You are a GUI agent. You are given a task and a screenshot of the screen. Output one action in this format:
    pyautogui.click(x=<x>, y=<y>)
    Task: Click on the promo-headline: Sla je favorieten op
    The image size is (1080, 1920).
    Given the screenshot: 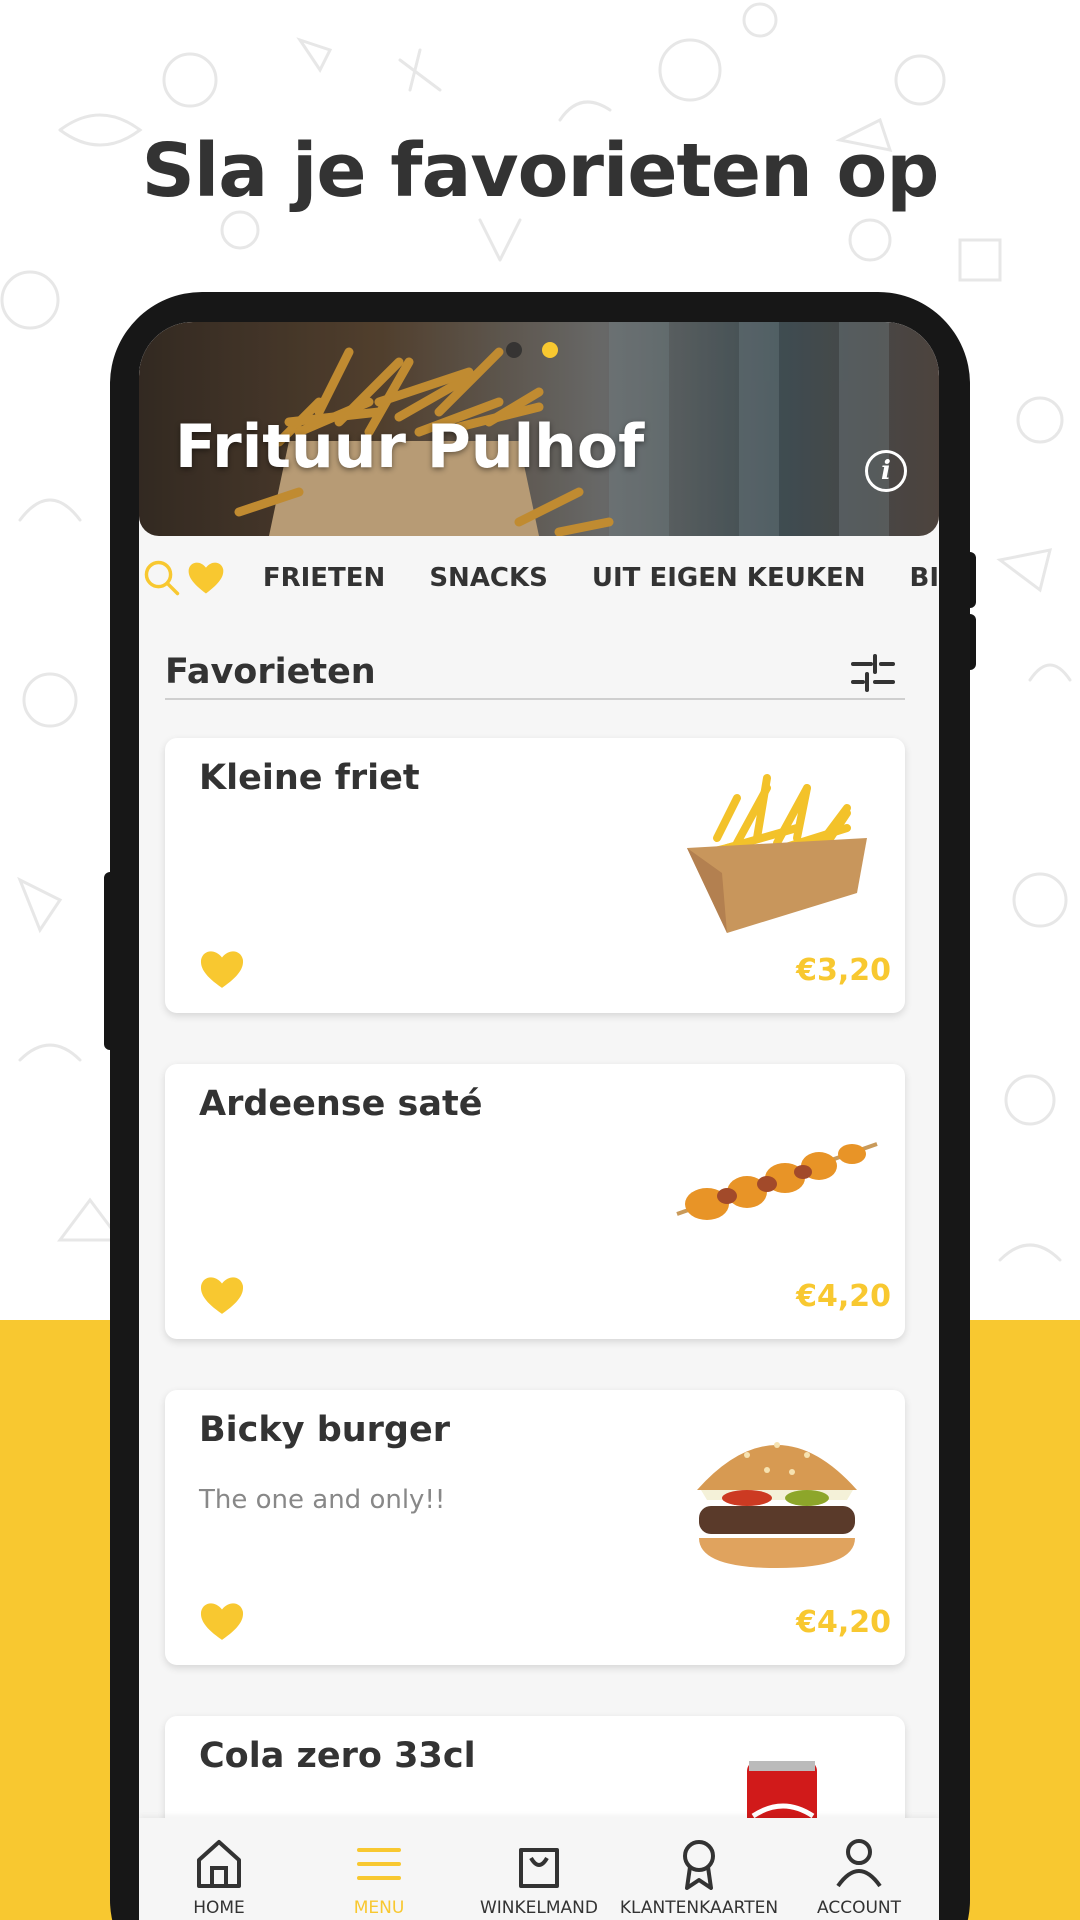 What is the action you would take?
    pyautogui.click(x=540, y=171)
    